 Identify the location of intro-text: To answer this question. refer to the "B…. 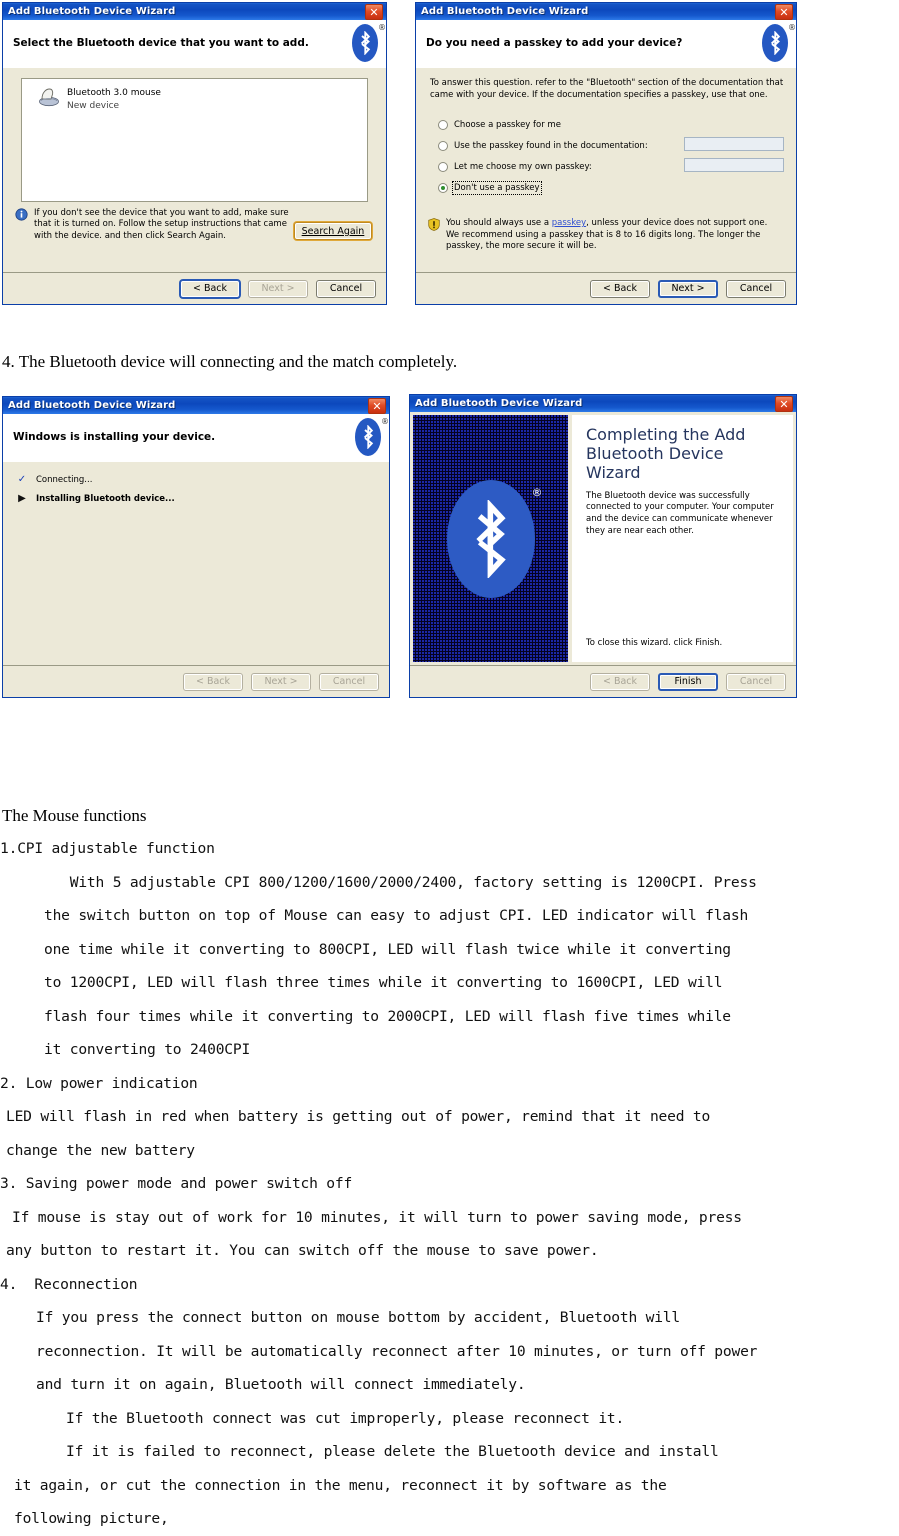
(607, 89).